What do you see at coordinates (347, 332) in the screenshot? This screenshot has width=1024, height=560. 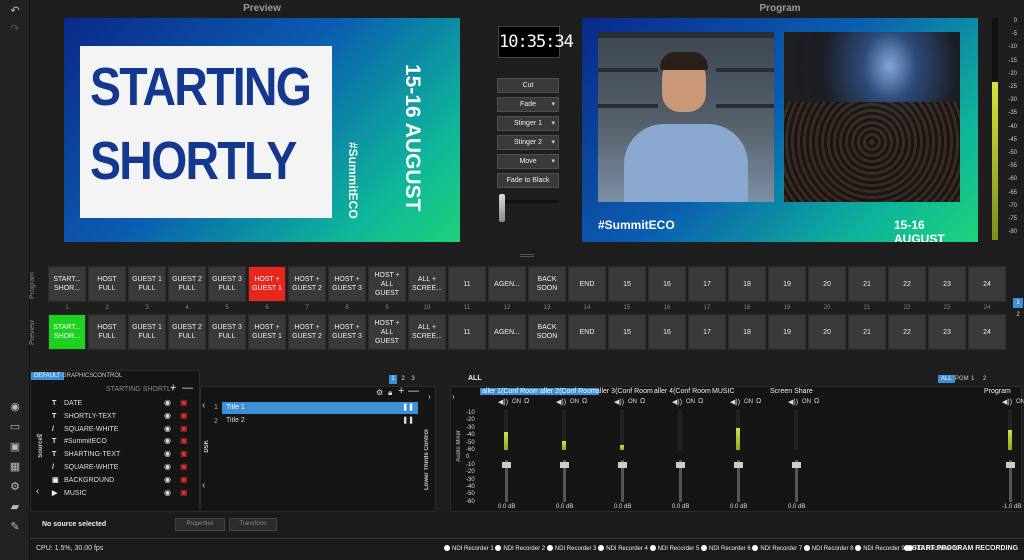 I see `preview-button-8: HOST + GUEST 3` at bounding box center [347, 332].